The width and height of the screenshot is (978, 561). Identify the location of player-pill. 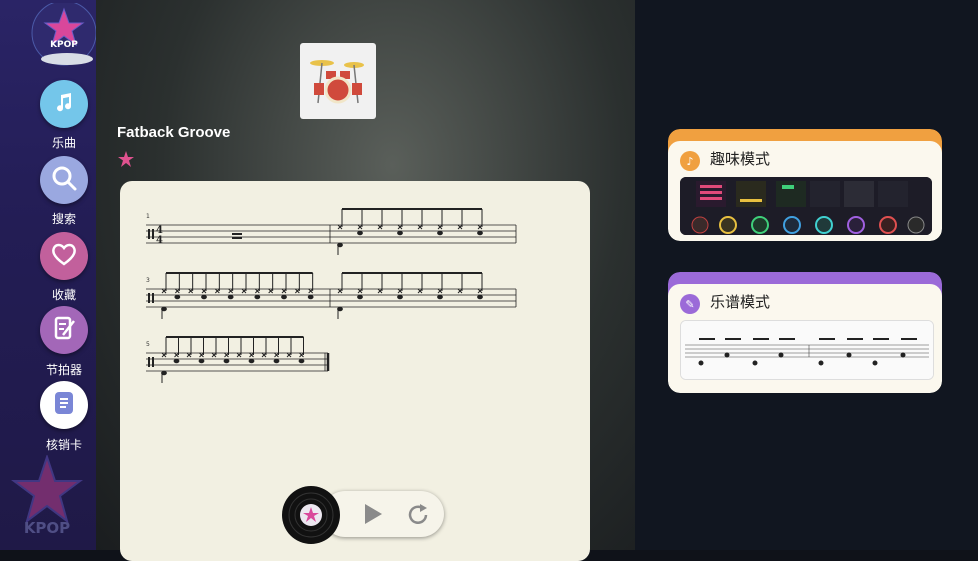
(383, 514).